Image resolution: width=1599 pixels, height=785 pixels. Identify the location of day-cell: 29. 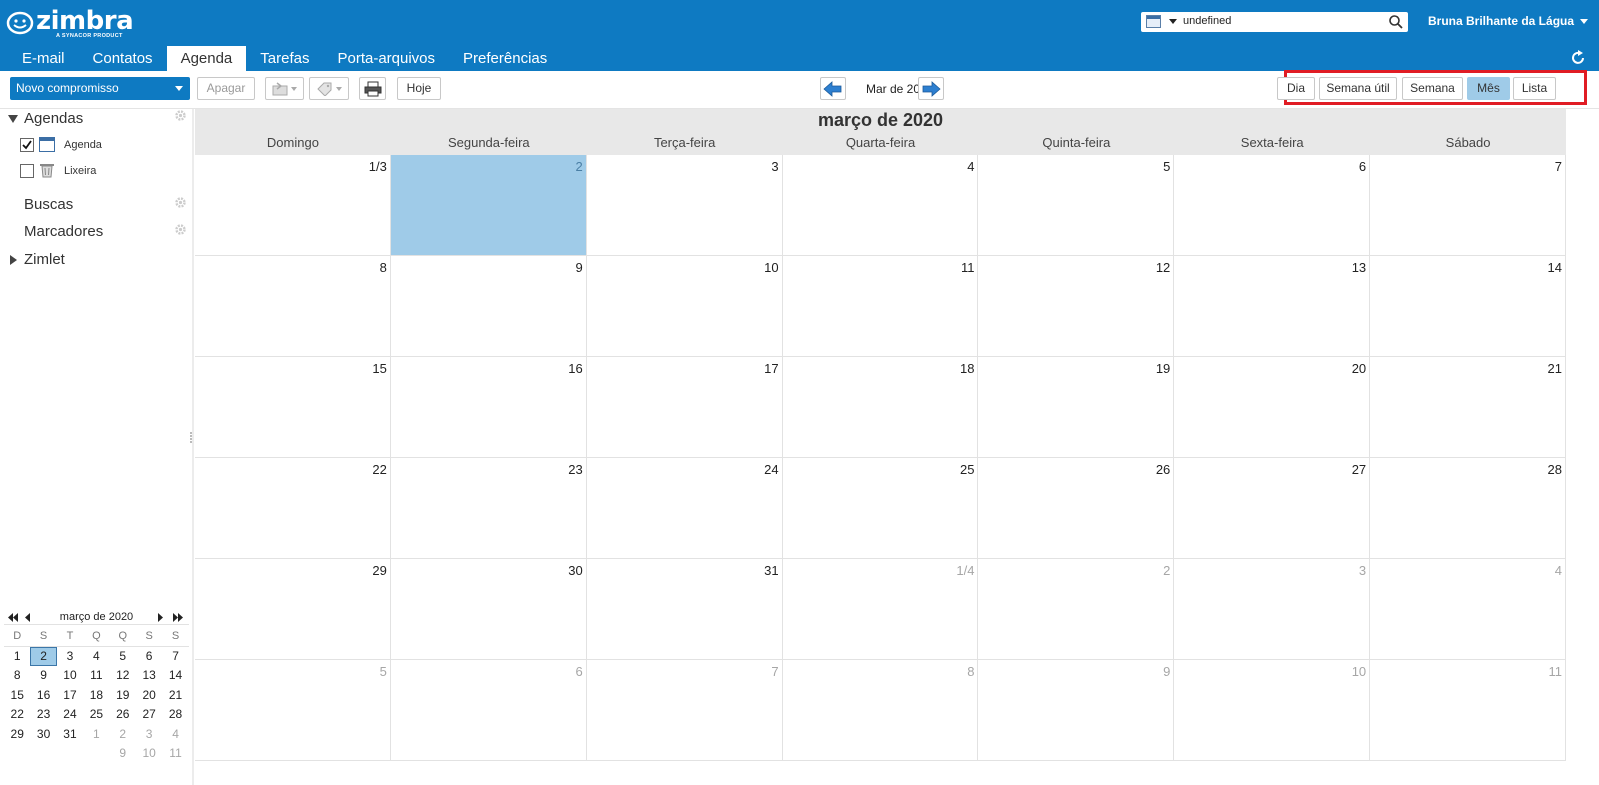
(293, 609).